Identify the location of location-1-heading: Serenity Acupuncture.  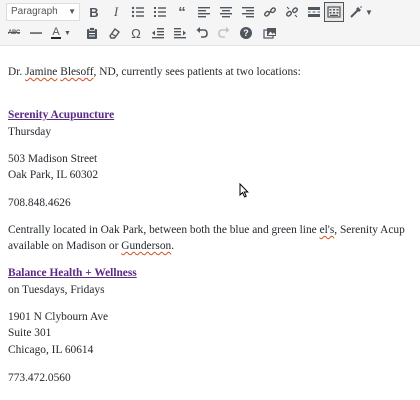
(61, 115).